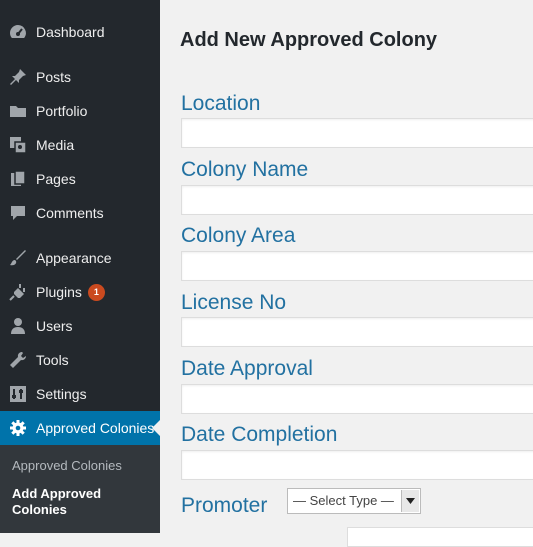 The height and width of the screenshot is (547, 533). I want to click on sidebar-item-label: Portfolio, so click(62, 111).